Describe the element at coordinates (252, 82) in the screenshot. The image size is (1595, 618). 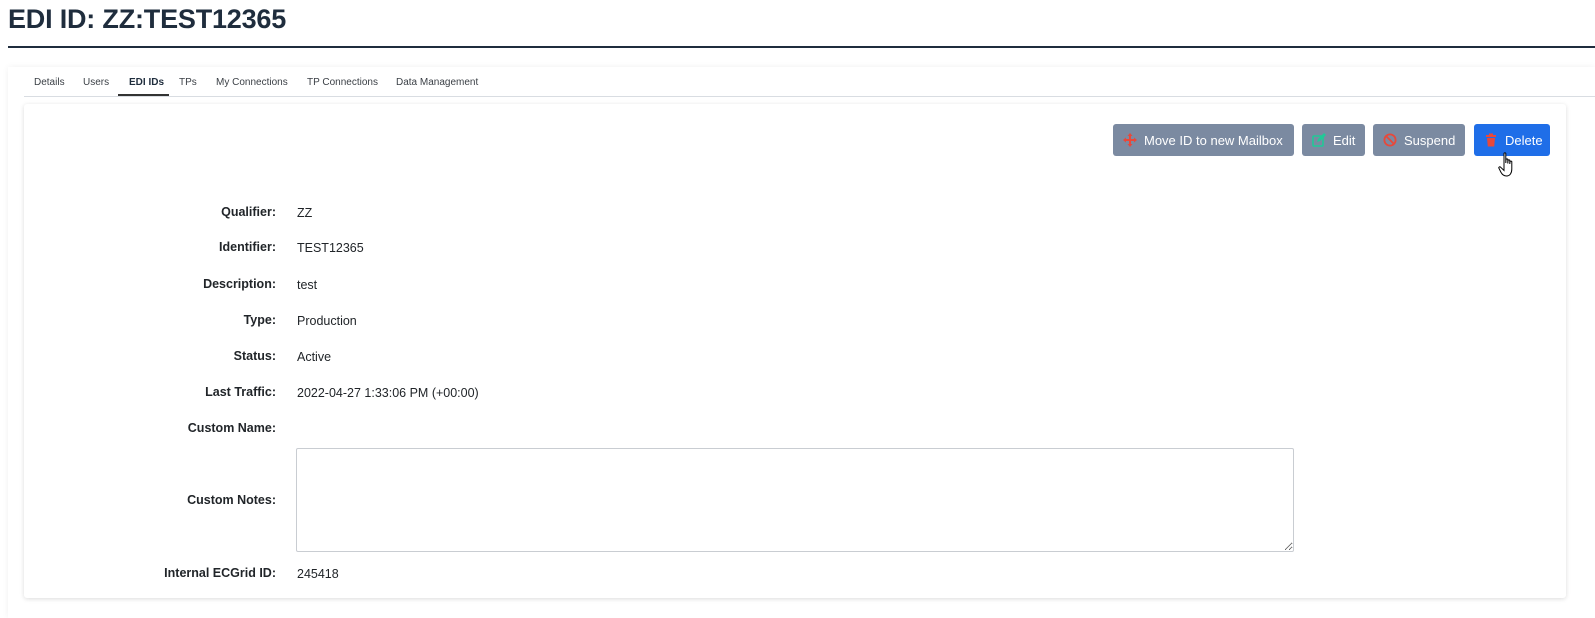
I see `tab-my-connections: My Connections` at that location.